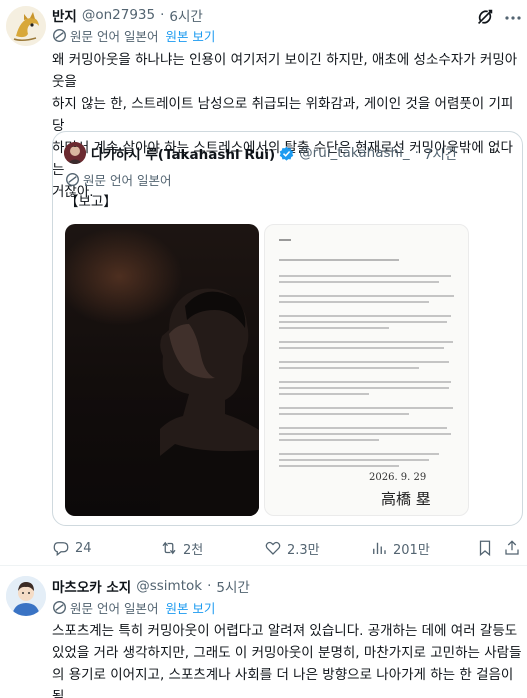 The height and width of the screenshot is (698, 527). What do you see at coordinates (72, 548) in the screenshot?
I see `reply-button: 24` at bounding box center [72, 548].